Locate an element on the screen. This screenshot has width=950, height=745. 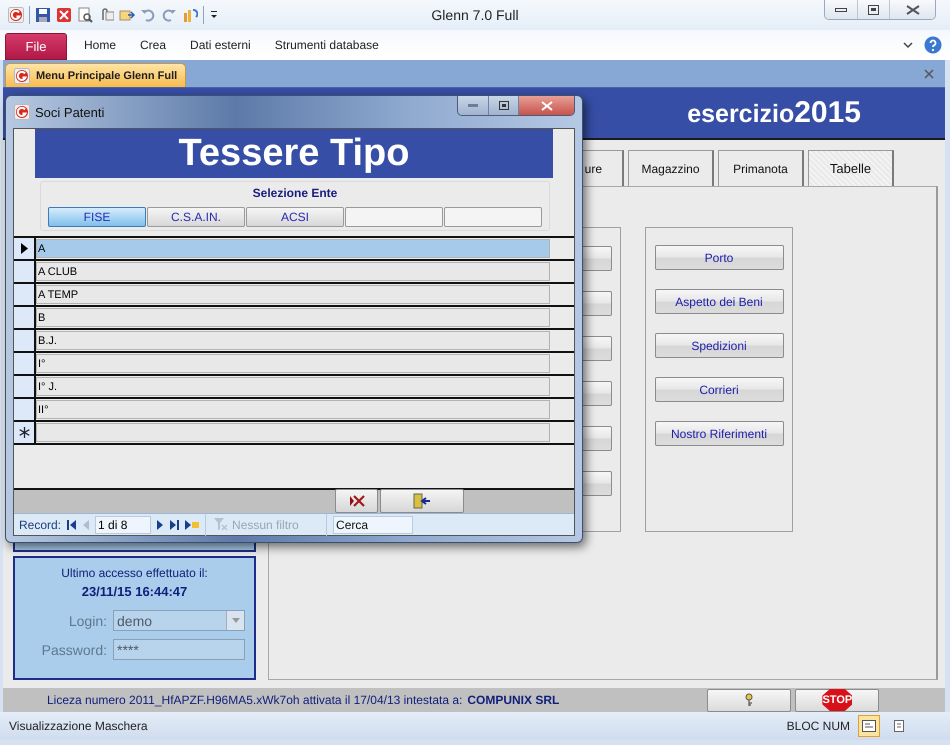
current-record-icon is located at coordinates (24, 248).